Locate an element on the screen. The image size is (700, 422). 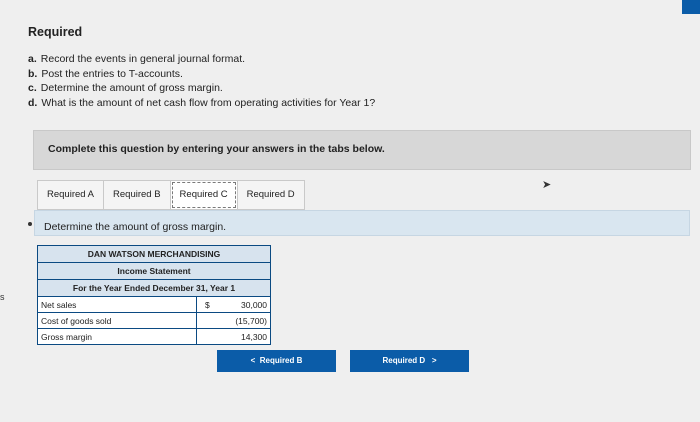
statement-title: Income Statement is located at coordinates (154, 271).